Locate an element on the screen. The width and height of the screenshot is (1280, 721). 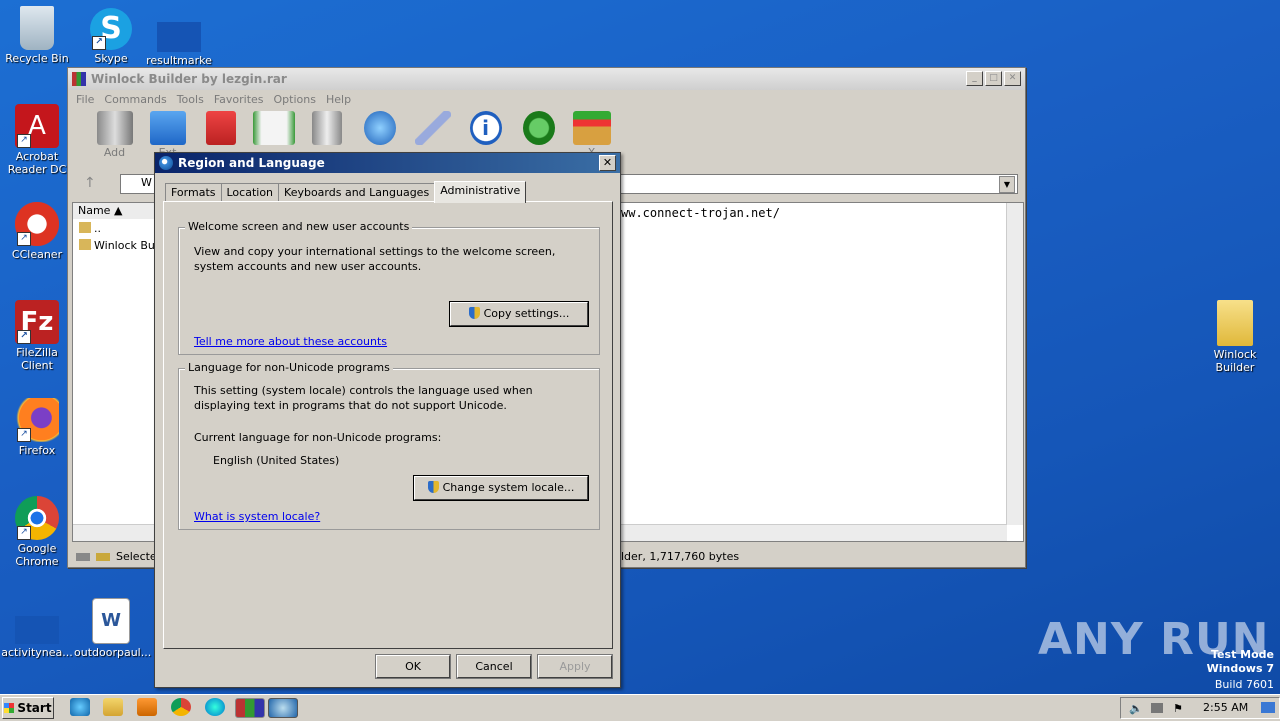
virus-scan-icon is located at coordinates (538, 128).